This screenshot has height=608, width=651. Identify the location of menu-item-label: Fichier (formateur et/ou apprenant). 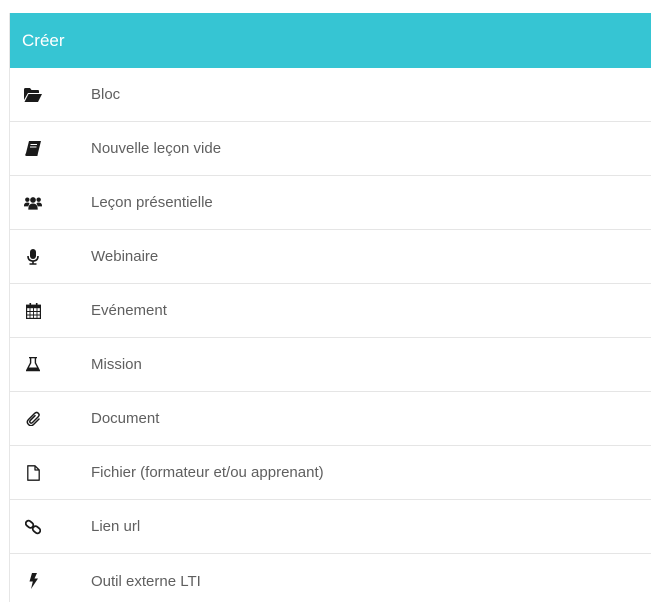
(207, 472).